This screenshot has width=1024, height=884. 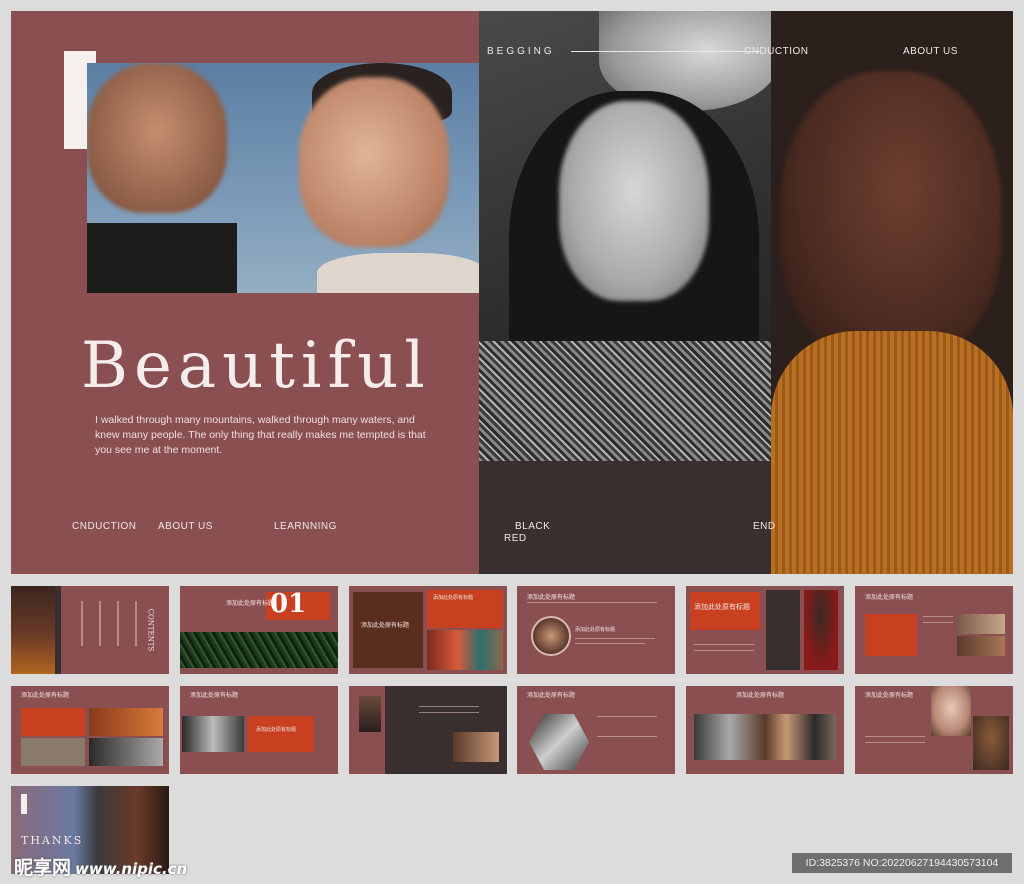 What do you see at coordinates (765, 630) in the screenshot?
I see `slide-thumb-5: 添加此处原有标题` at bounding box center [765, 630].